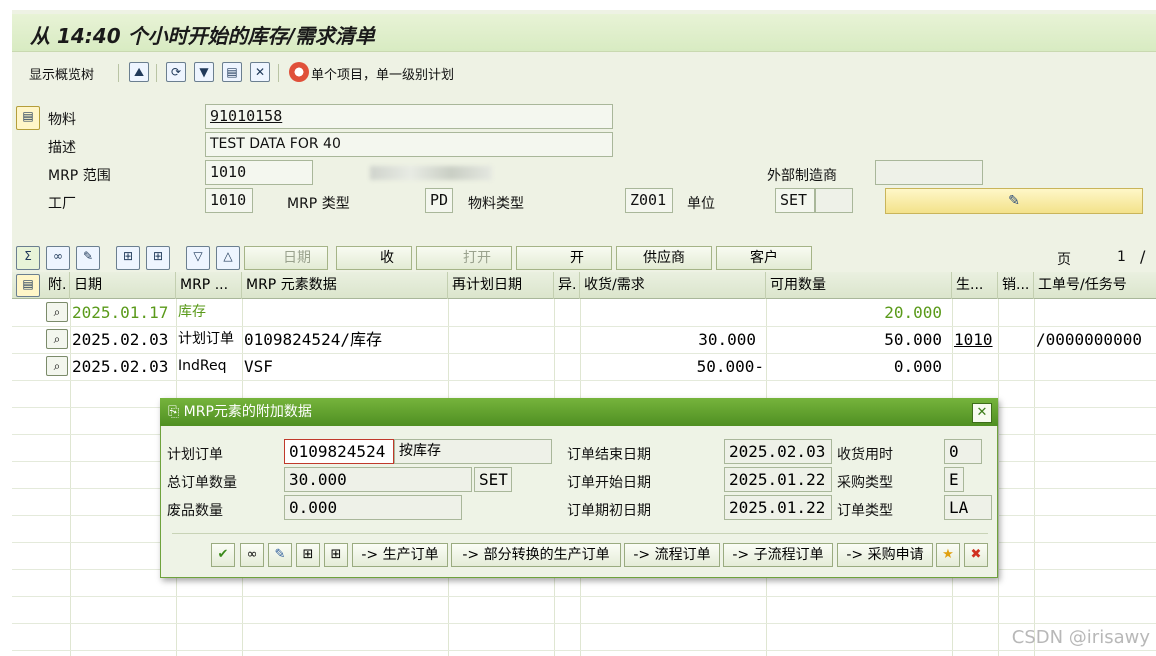 The image size is (1156, 656). What do you see at coordinates (948, 555) in the screenshot?
I see `star-icon: ★` at bounding box center [948, 555].